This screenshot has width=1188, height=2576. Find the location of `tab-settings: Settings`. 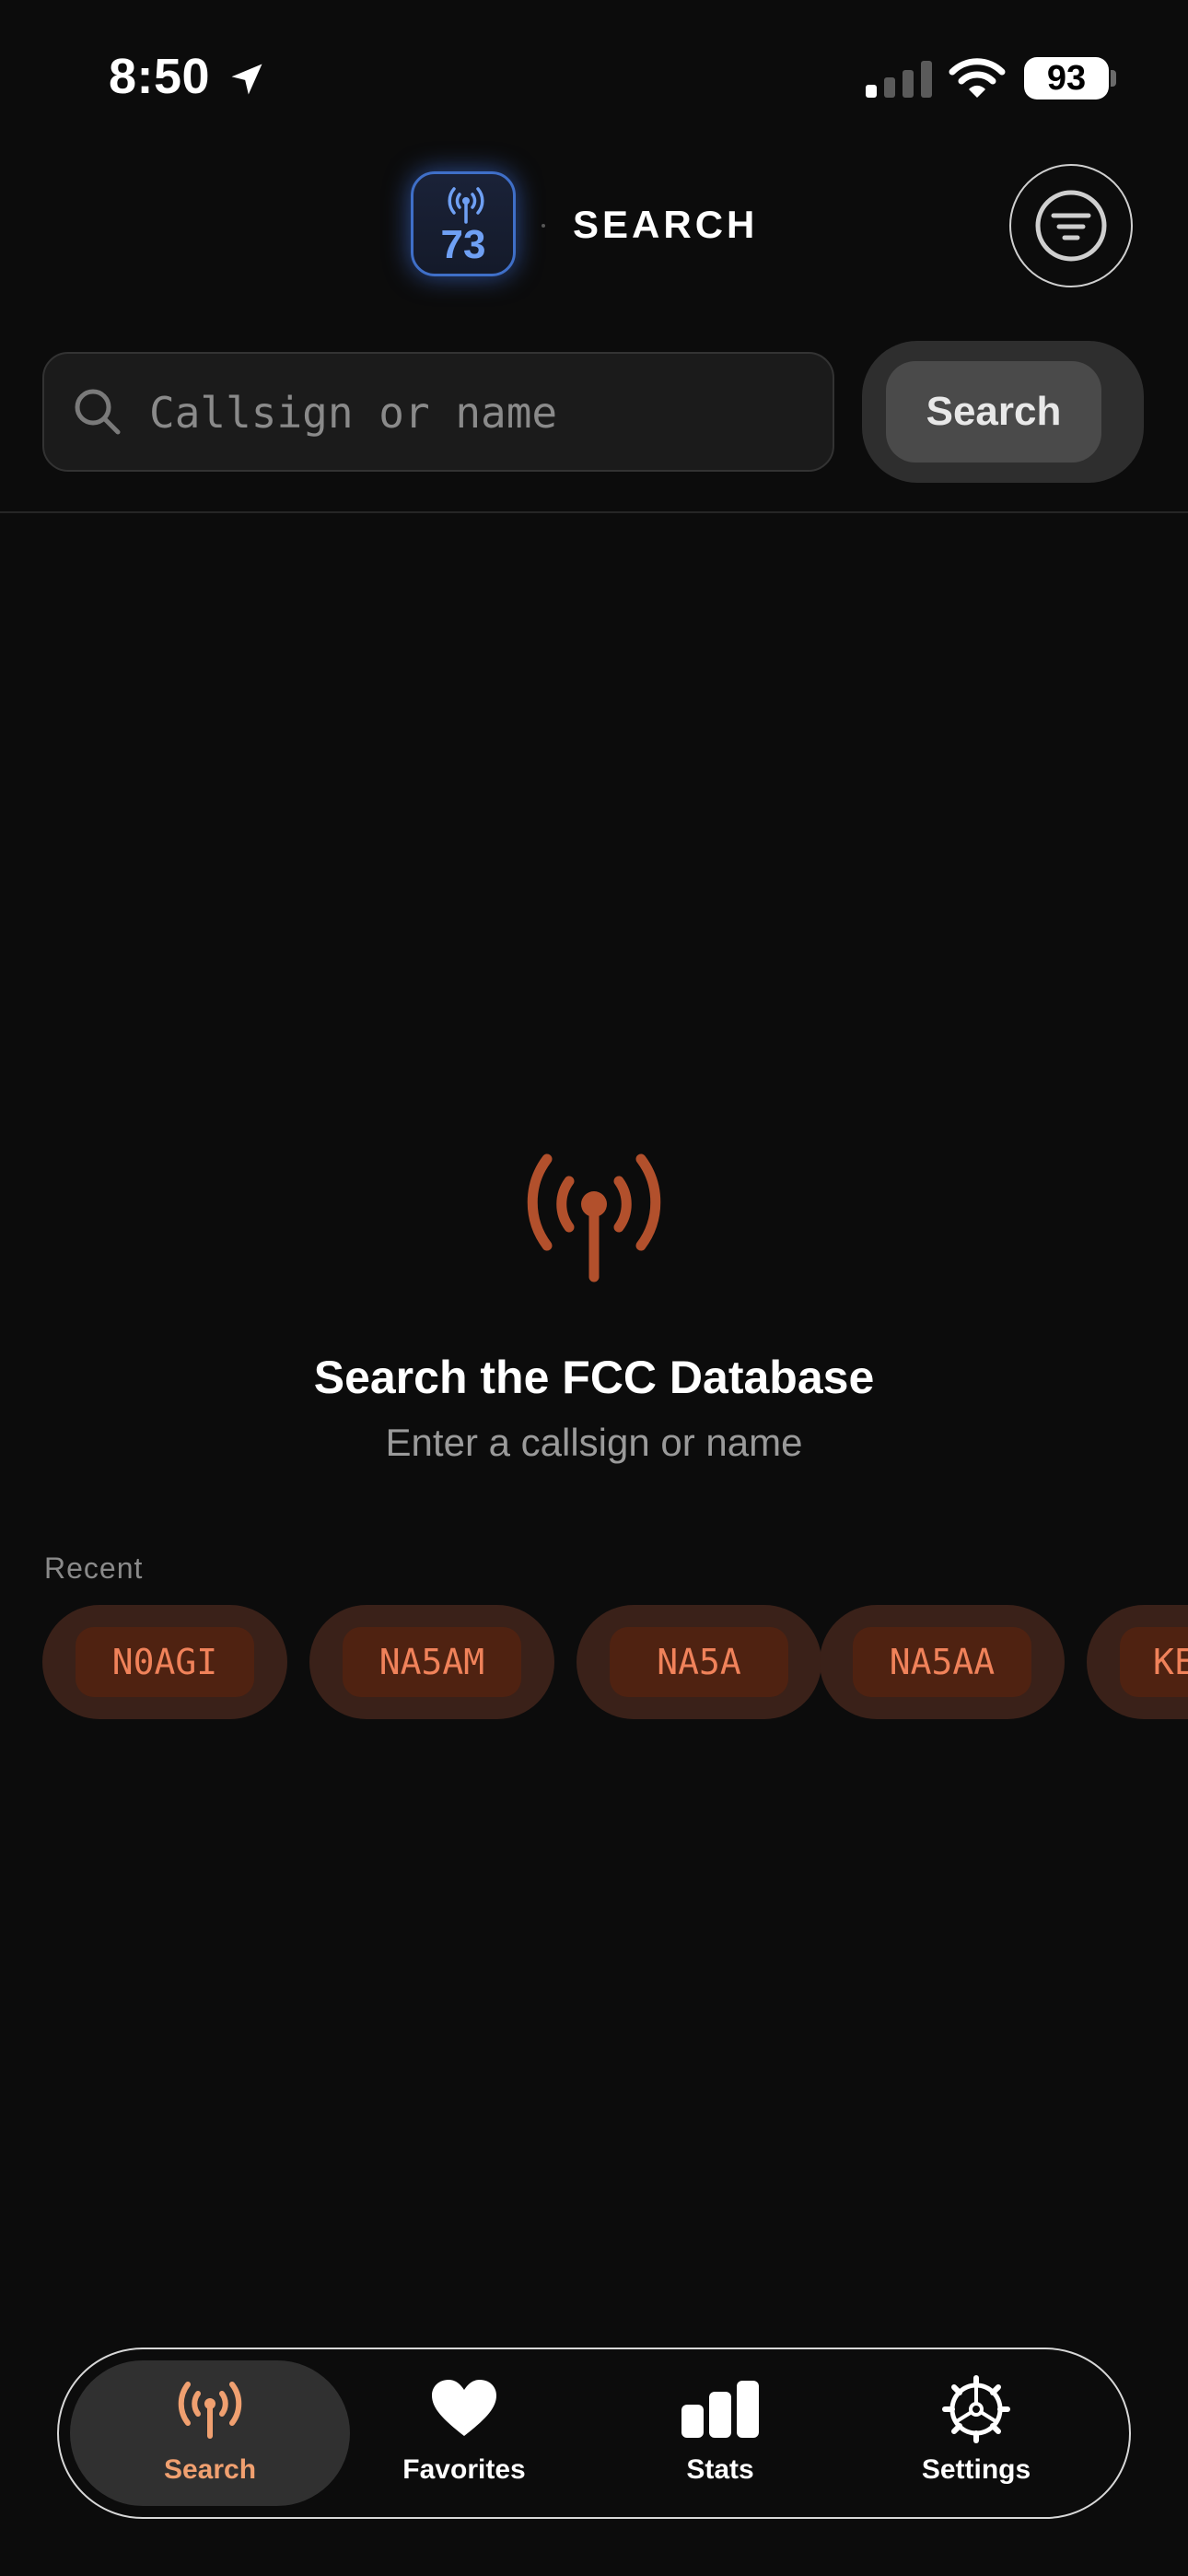

tab-settings: Settings is located at coordinates (976, 2437).